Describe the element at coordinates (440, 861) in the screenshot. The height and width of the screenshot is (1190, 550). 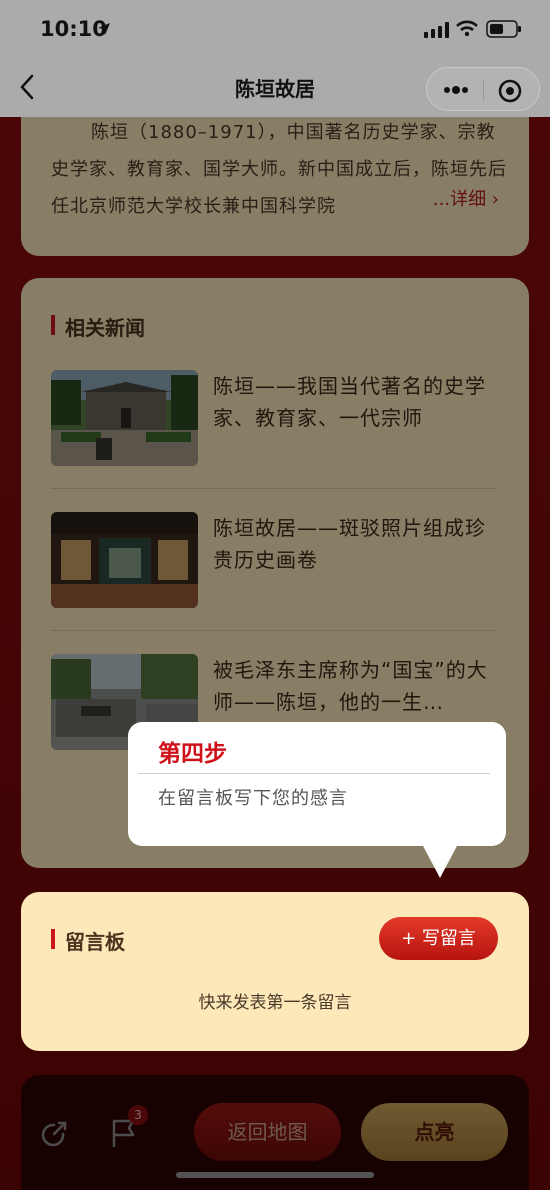
I see `tooltip-pointer` at that location.